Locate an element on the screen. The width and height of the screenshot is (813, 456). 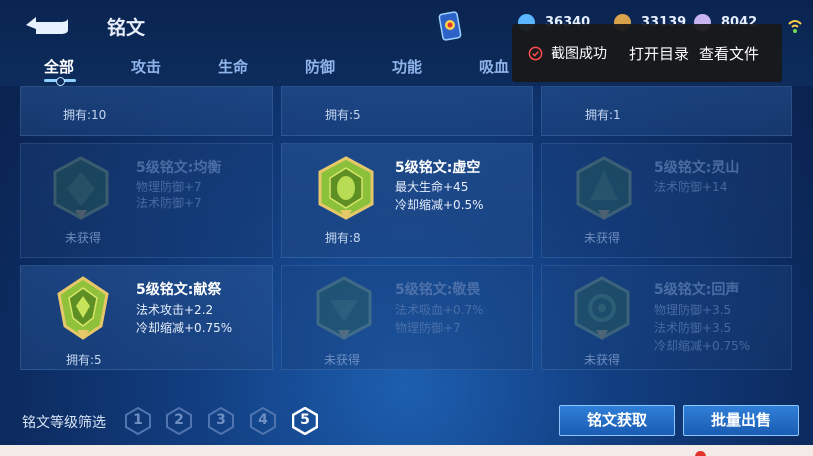
inscription-stat: 物理防御+3.5 is located at coordinates (693, 310).